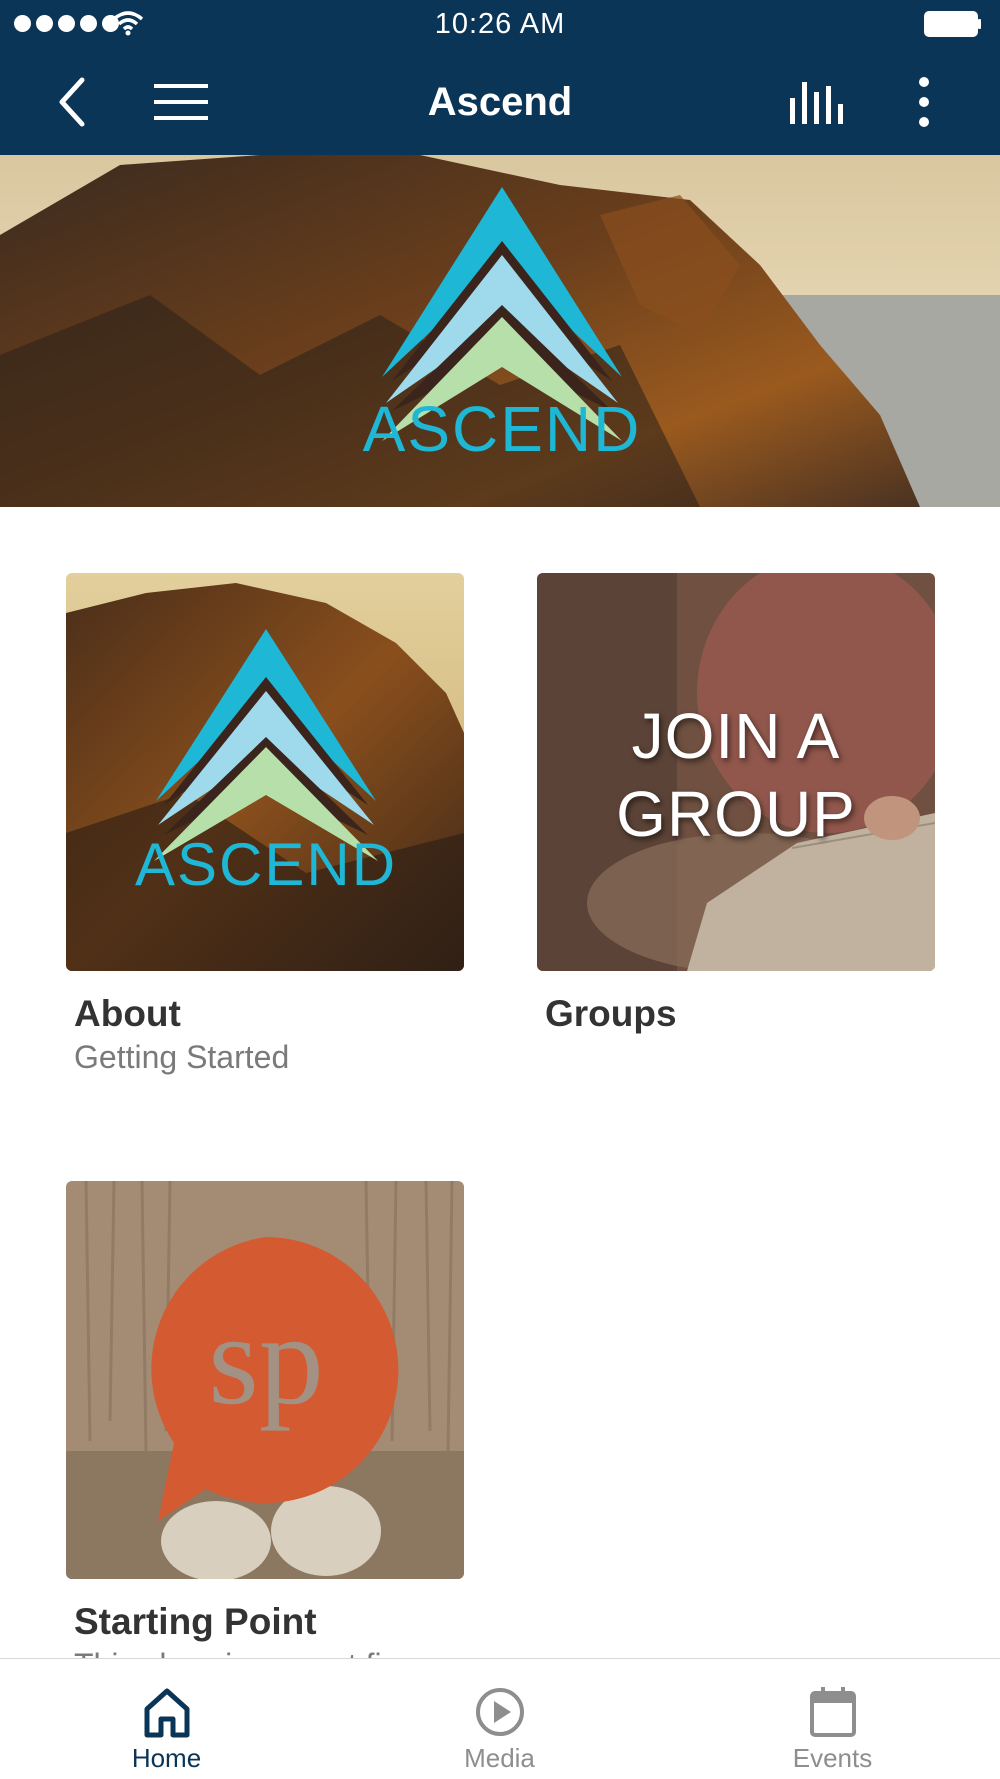 The height and width of the screenshot is (1779, 1000). Describe the element at coordinates (952, 24) in the screenshot. I see `battery-icon` at that location.